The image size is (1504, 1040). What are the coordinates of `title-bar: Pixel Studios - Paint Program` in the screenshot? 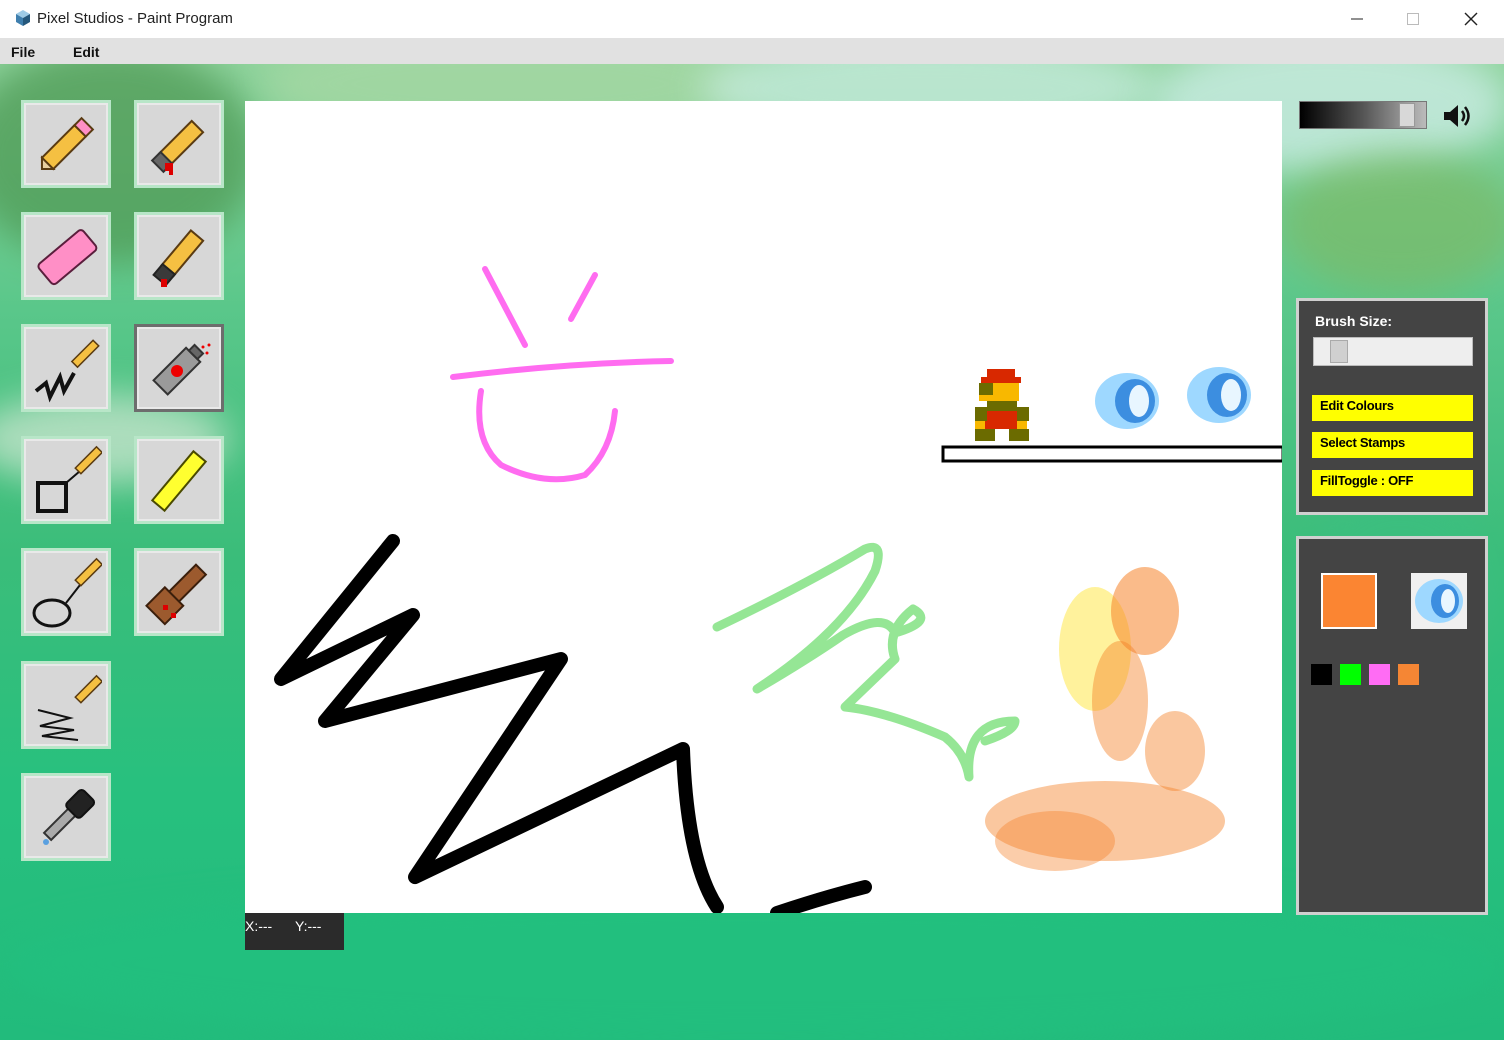 It's located at (752, 19).